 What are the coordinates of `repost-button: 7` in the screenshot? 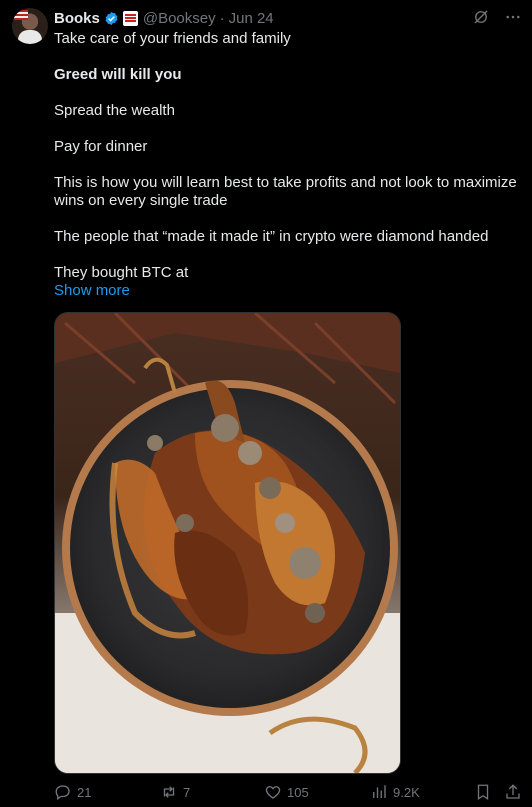 It's located at (175, 792).